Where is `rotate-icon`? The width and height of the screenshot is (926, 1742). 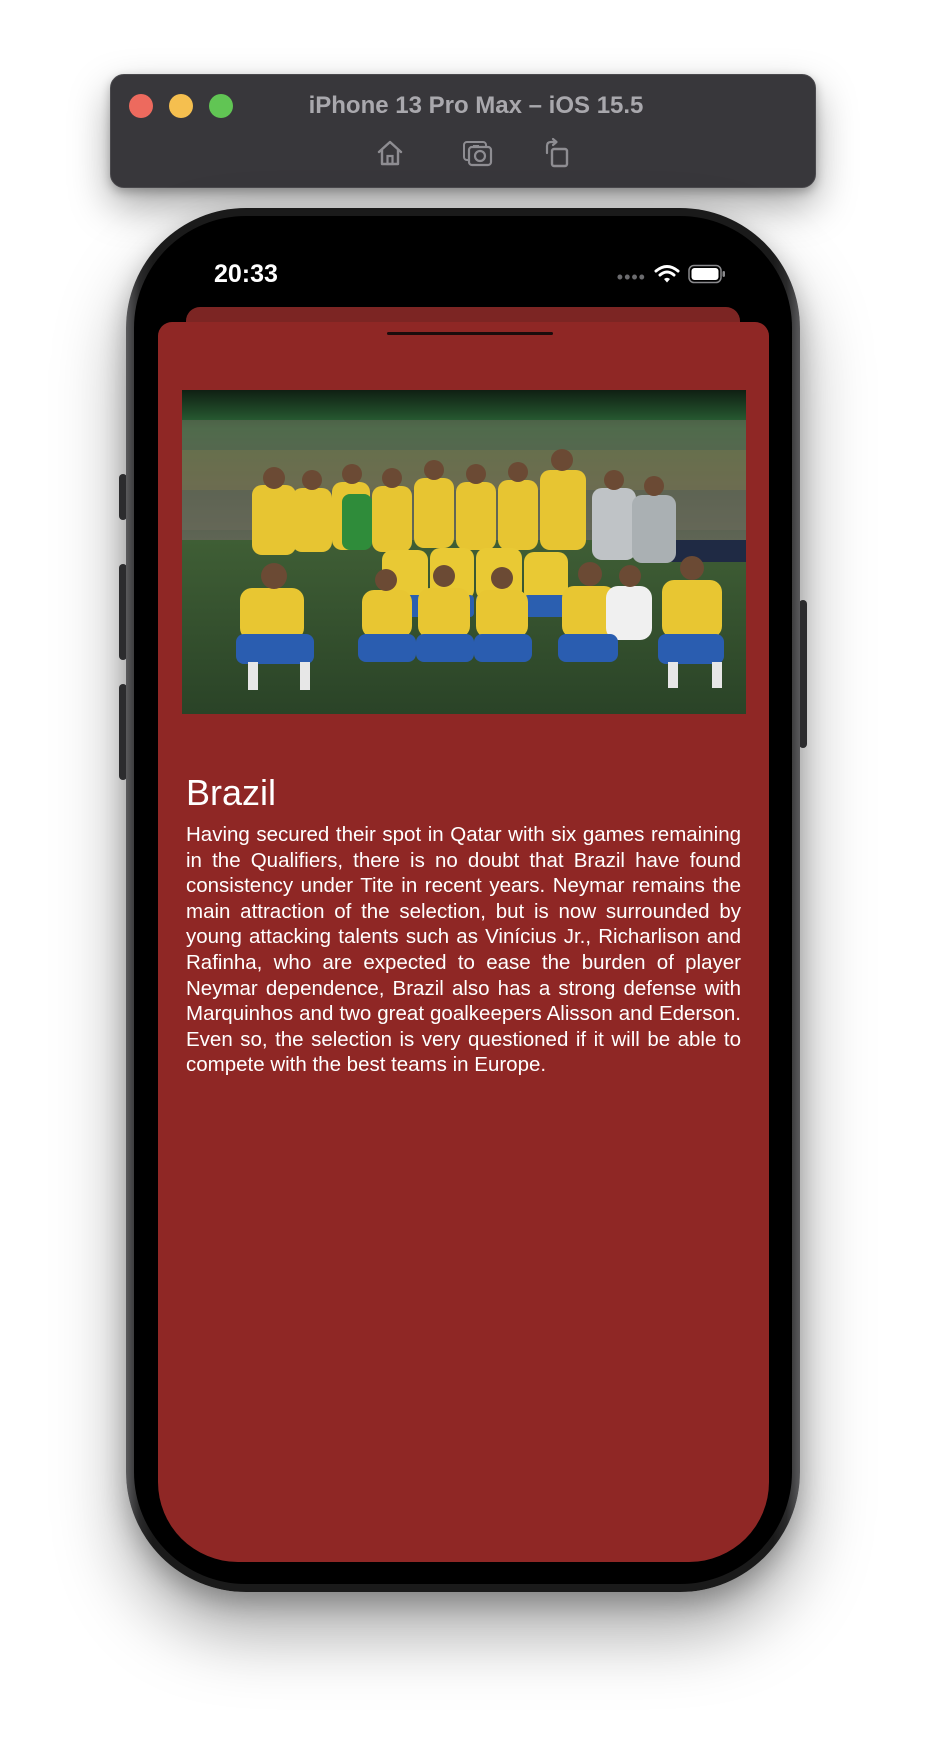
rotate-icon is located at coordinates (557, 152).